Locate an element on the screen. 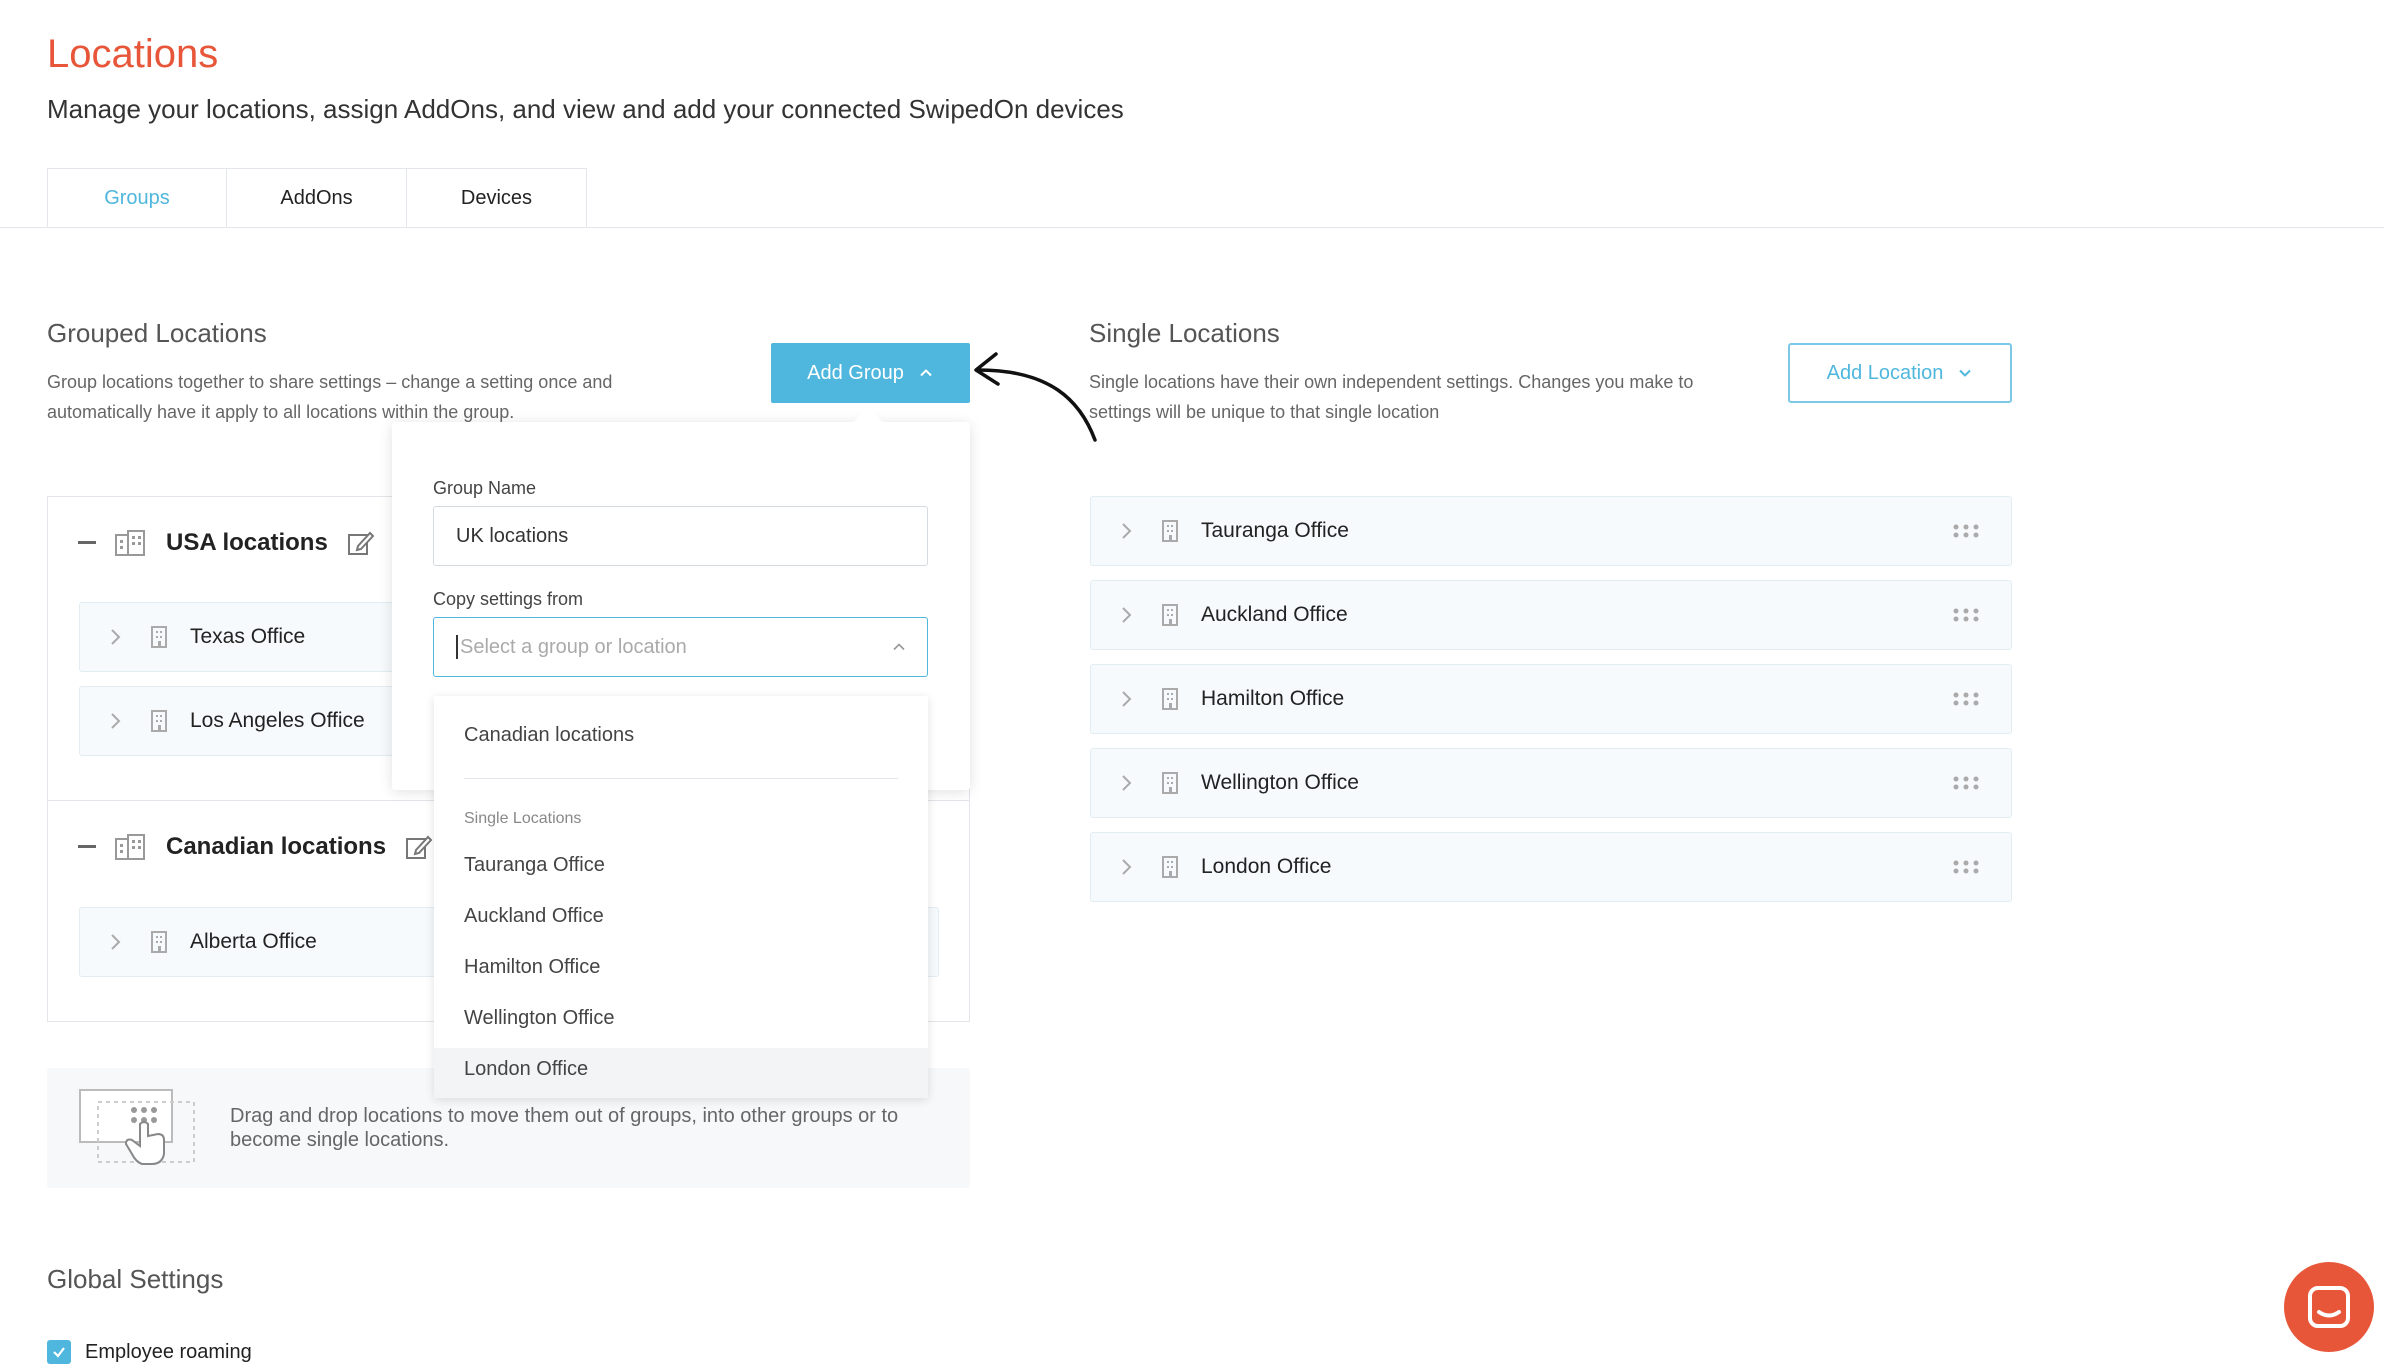 This screenshot has height=1370, width=2384. location-name: Tauranga Office is located at coordinates (1275, 530).